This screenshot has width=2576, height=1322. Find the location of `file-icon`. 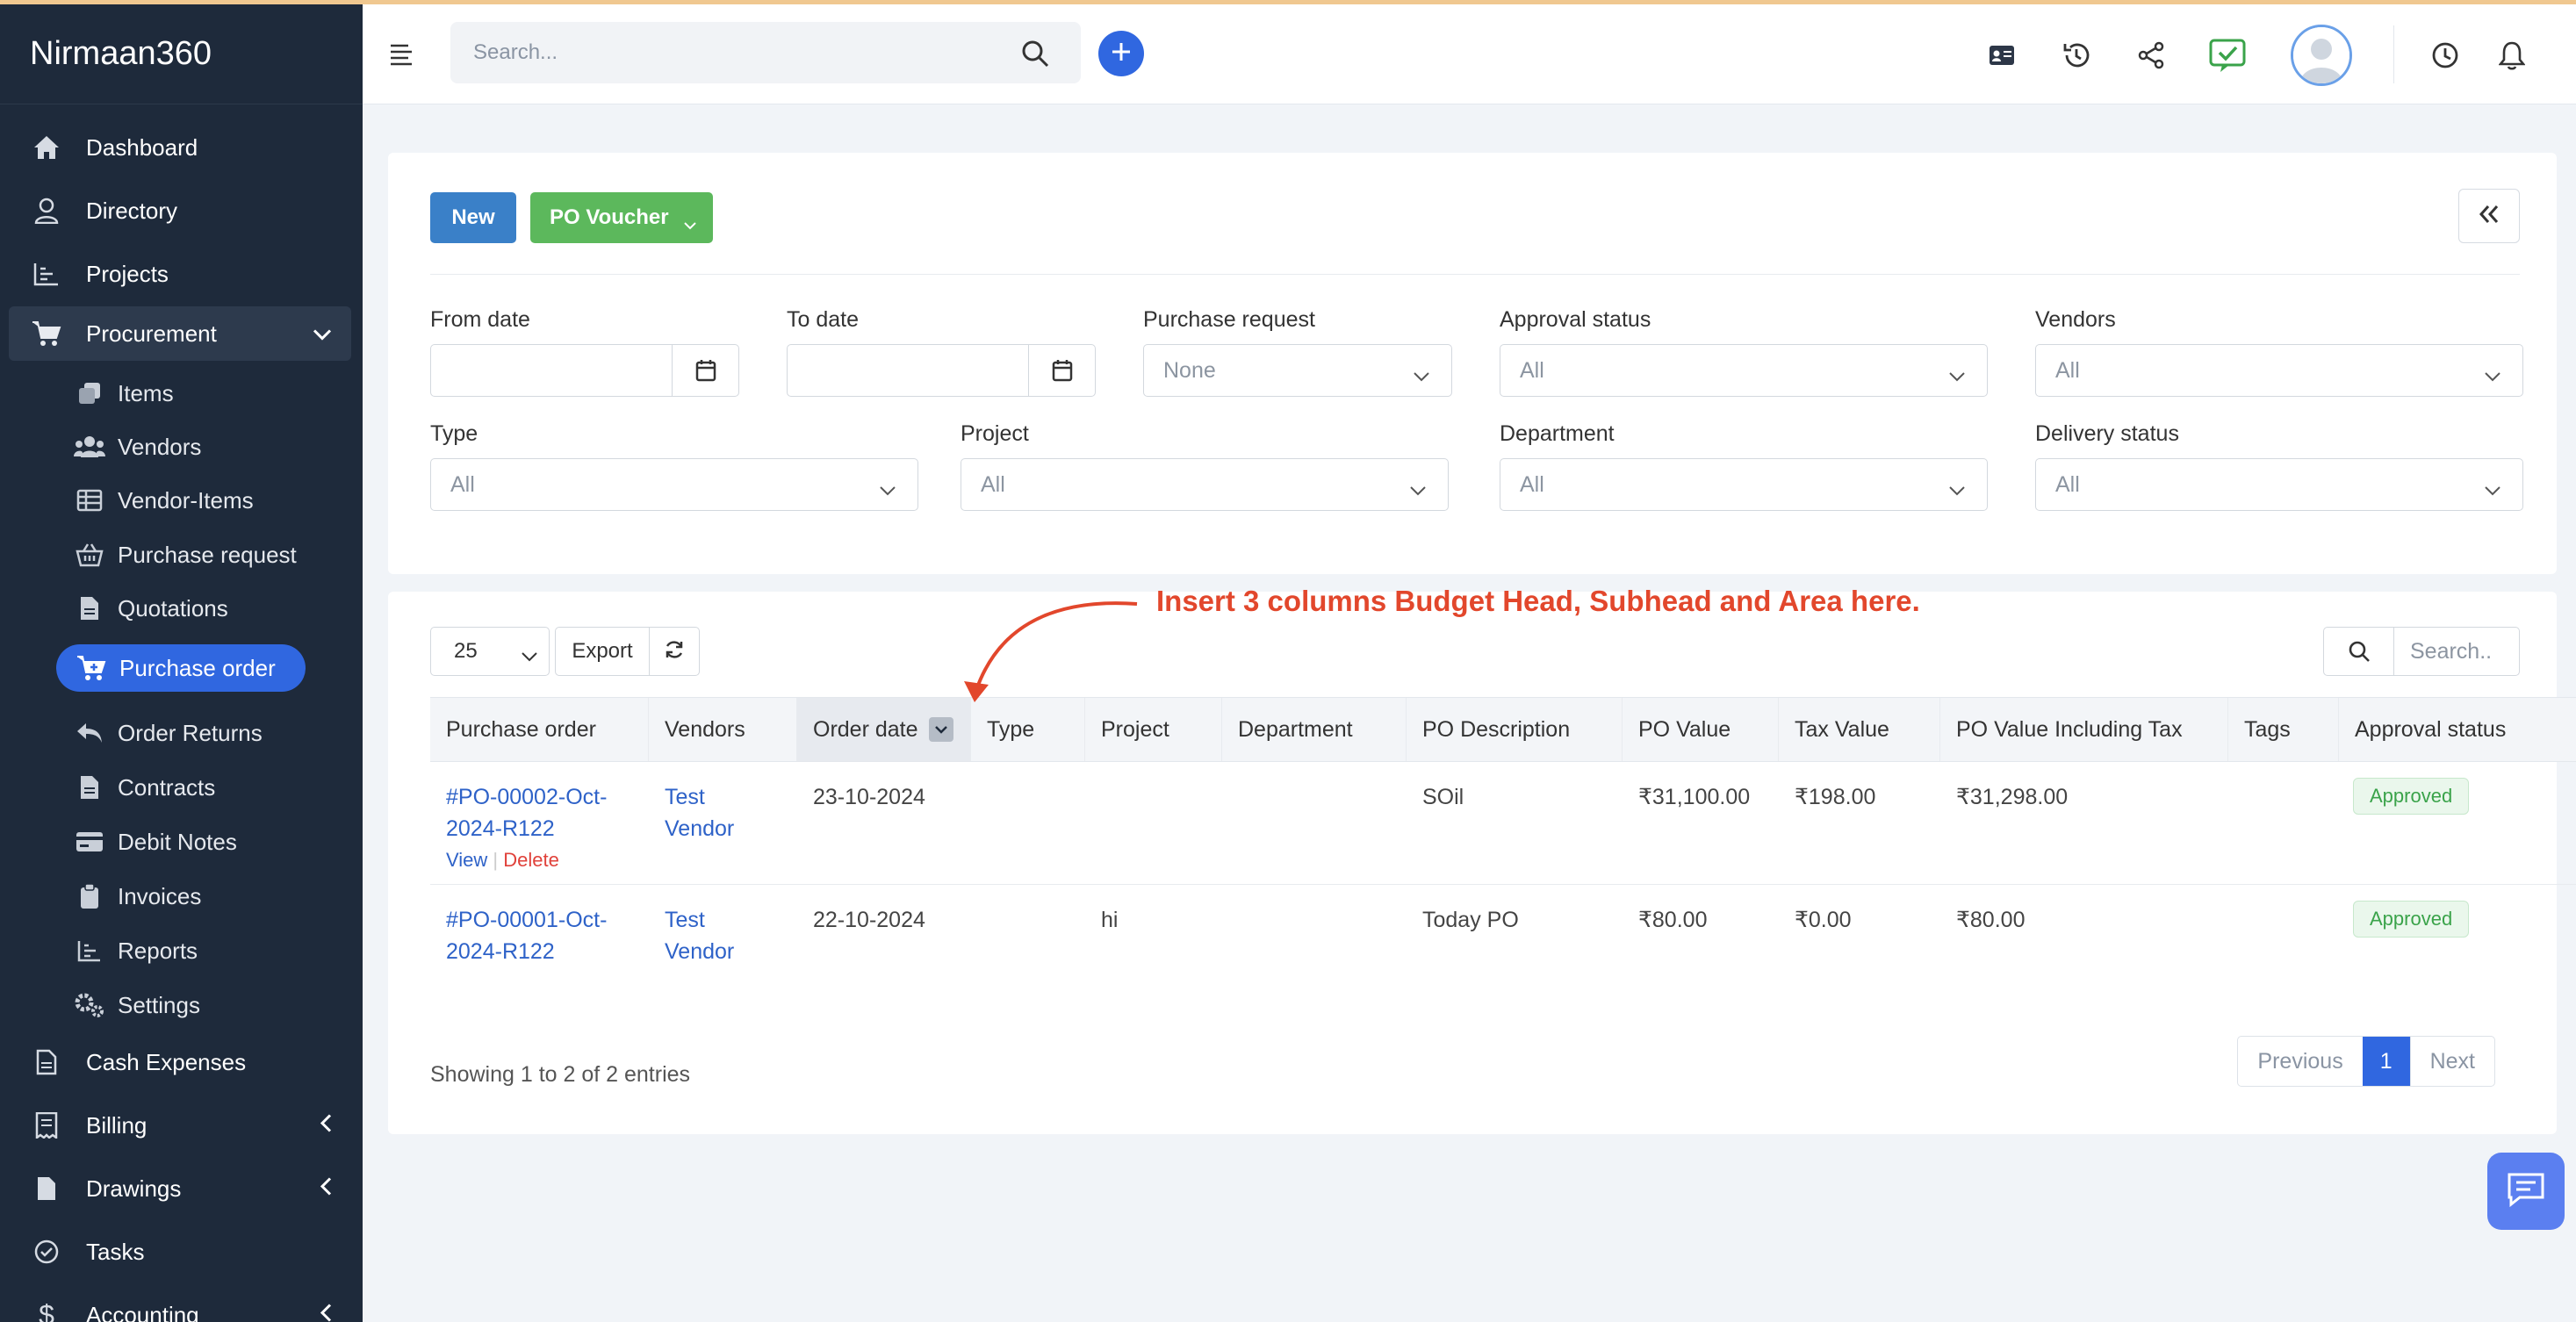

file-icon is located at coordinates (46, 1062).